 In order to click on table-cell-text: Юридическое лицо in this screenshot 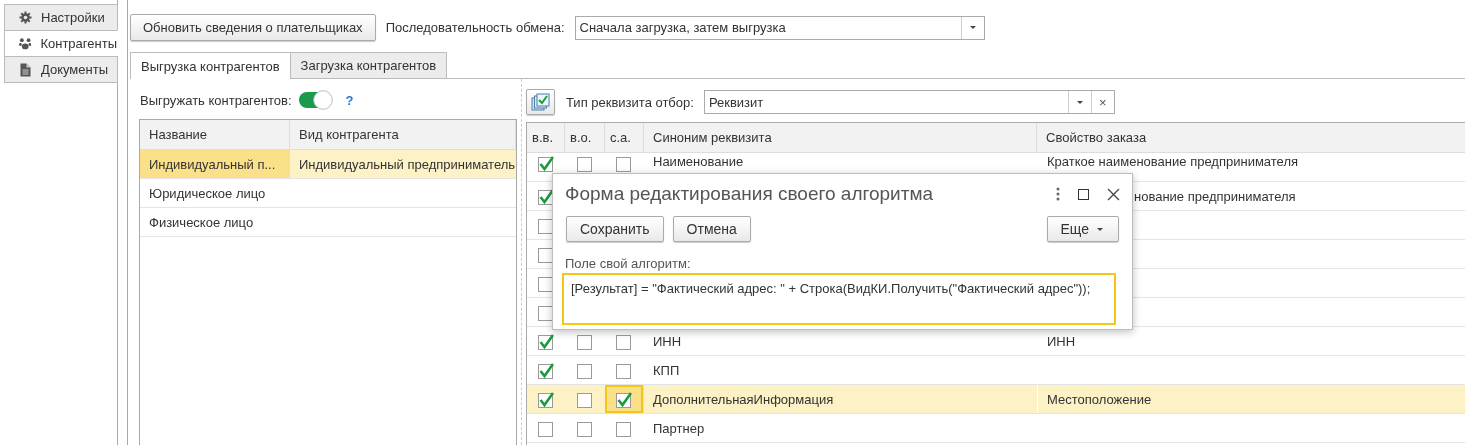, I will do `click(207, 193)`.